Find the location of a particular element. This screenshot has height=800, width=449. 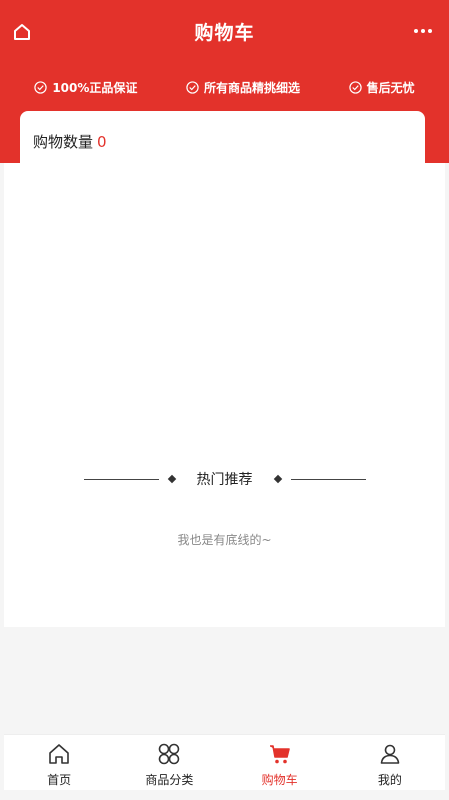

more-button is located at coordinates (423, 31).